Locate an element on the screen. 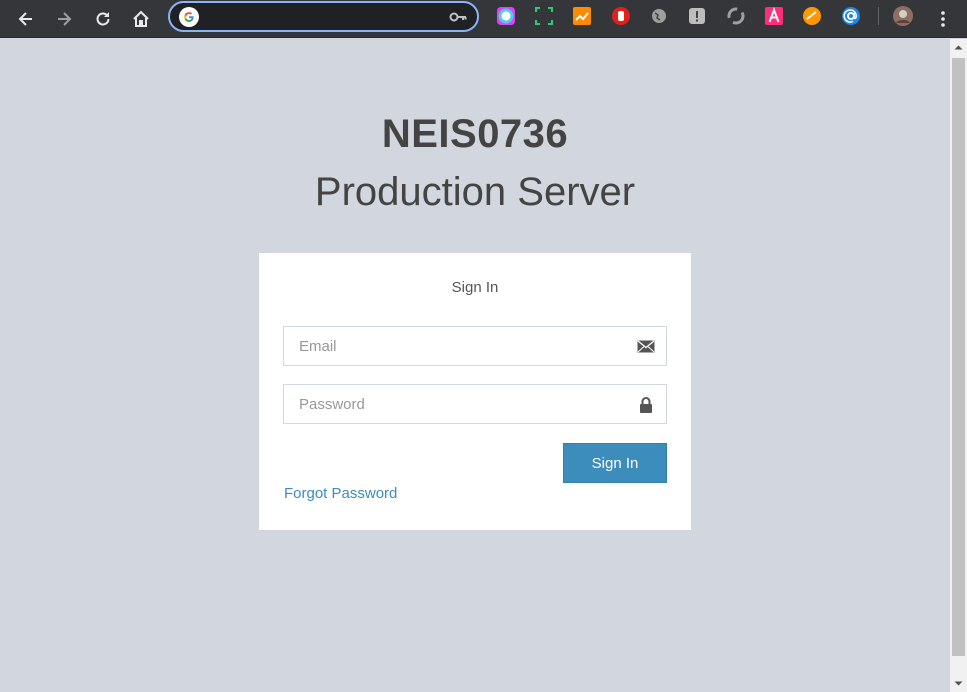 The width and height of the screenshot is (967, 692). login-heading: Sign In is located at coordinates (475, 287).